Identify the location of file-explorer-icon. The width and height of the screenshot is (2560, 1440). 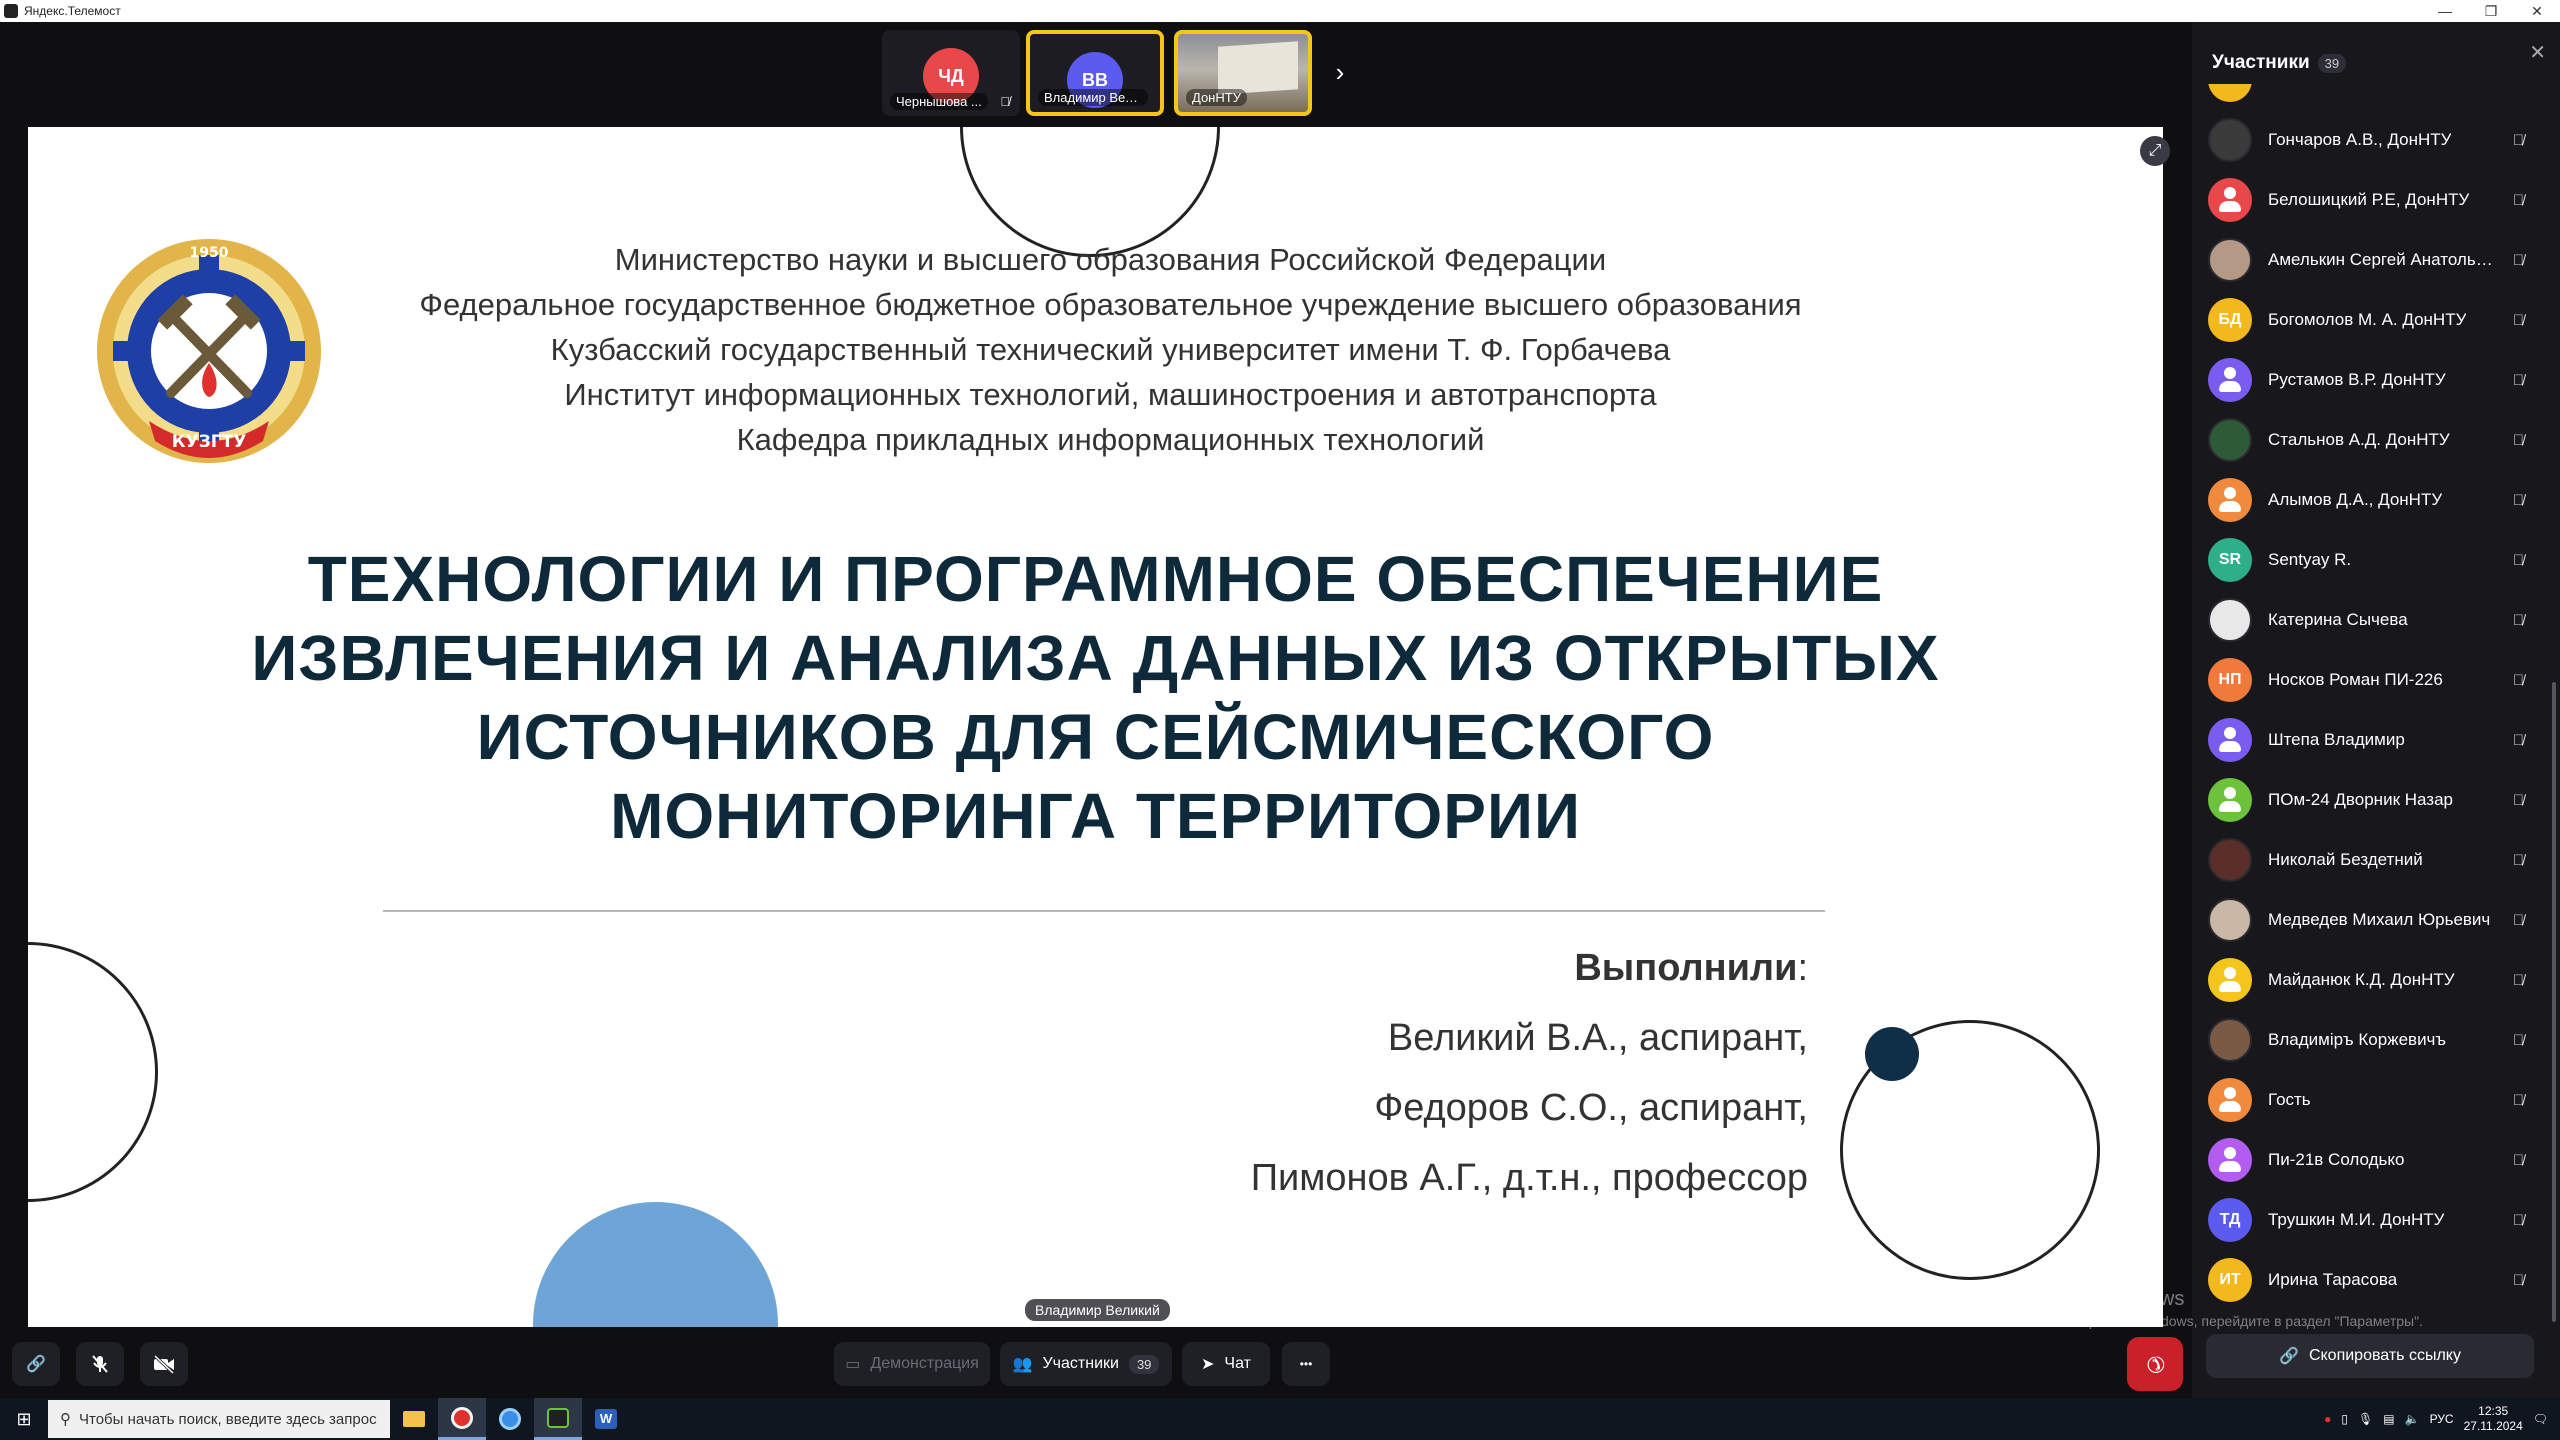
(414, 1419).